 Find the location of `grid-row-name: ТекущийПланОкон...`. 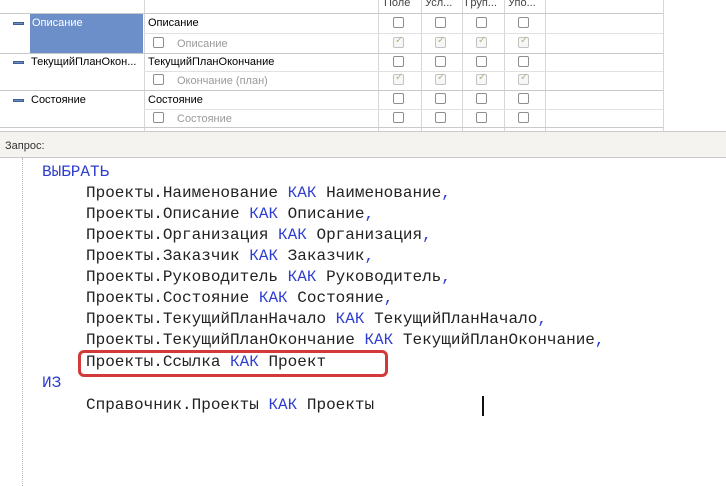

grid-row-name: ТекущийПланОкон... is located at coordinates (87, 62).